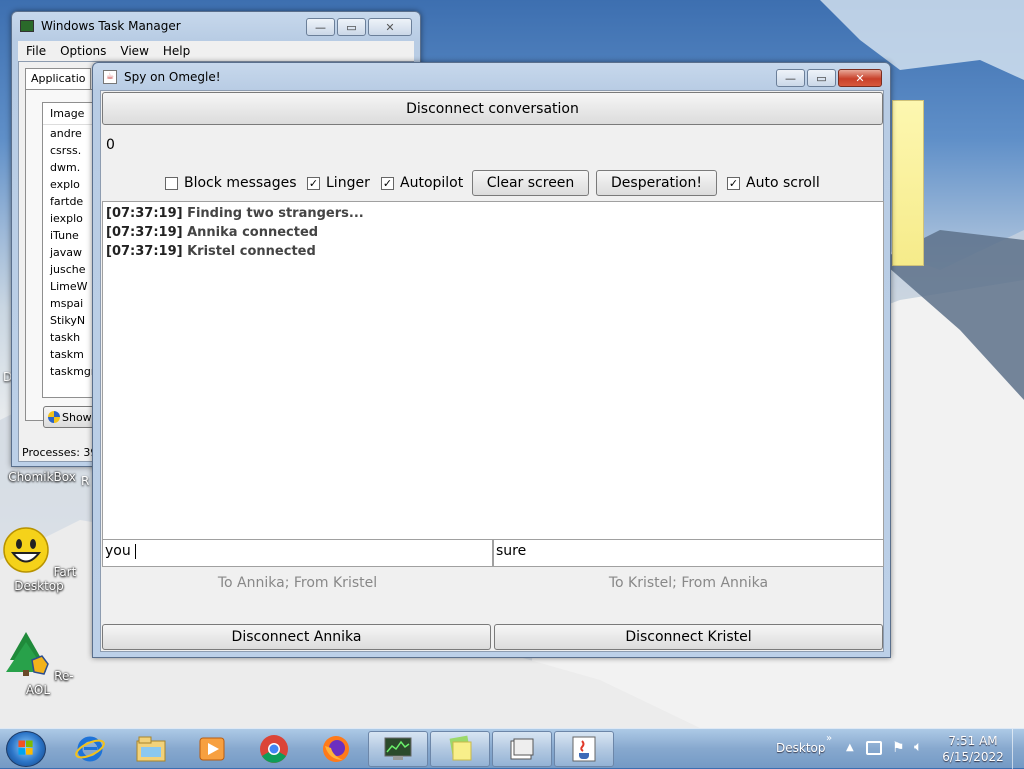 The width and height of the screenshot is (1024, 769). Describe the element at coordinates (829, 738) in the screenshot. I see `toolbar-expand-icon: »` at that location.